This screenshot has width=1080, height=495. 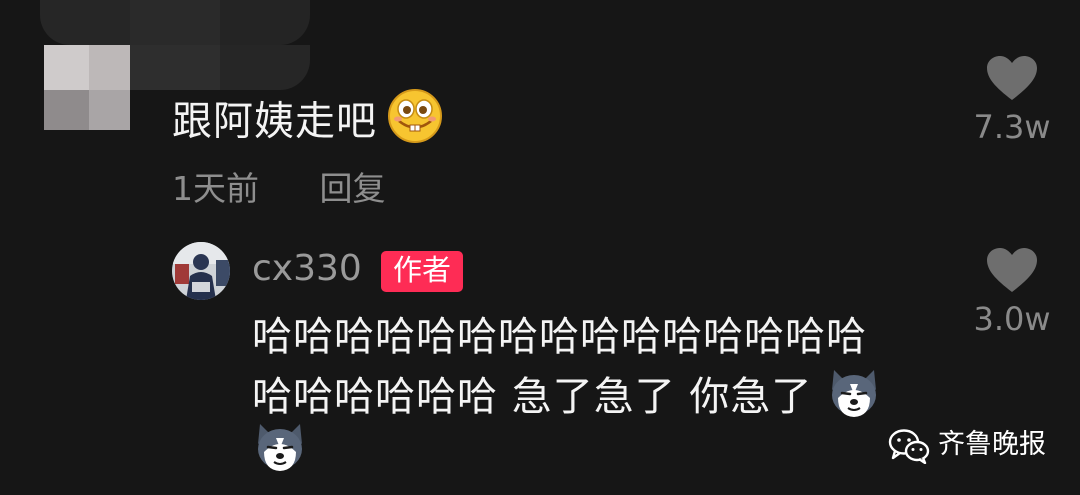 What do you see at coordinates (422, 271) in the screenshot?
I see `author-badge: 作者` at bounding box center [422, 271].